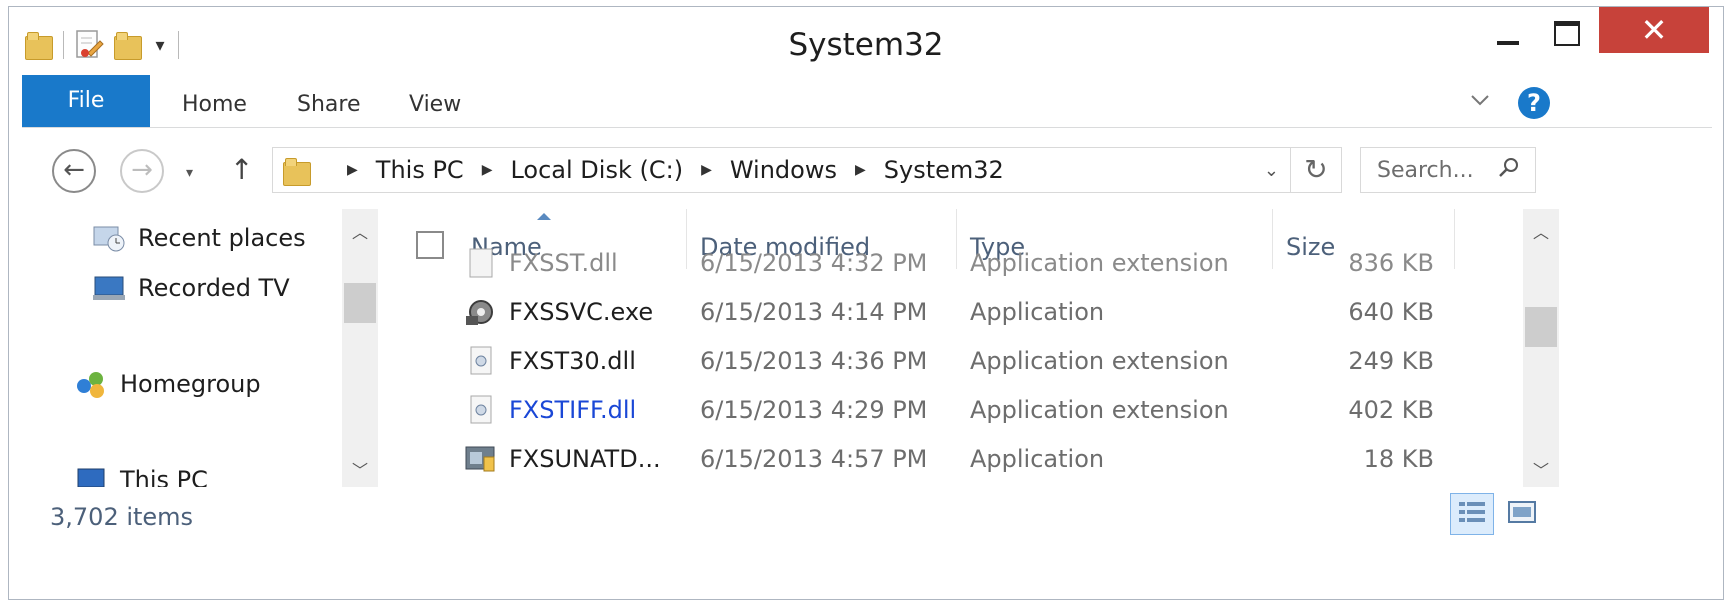 The image size is (1733, 606). I want to click on file-size: 18 KB, so click(1398, 459).